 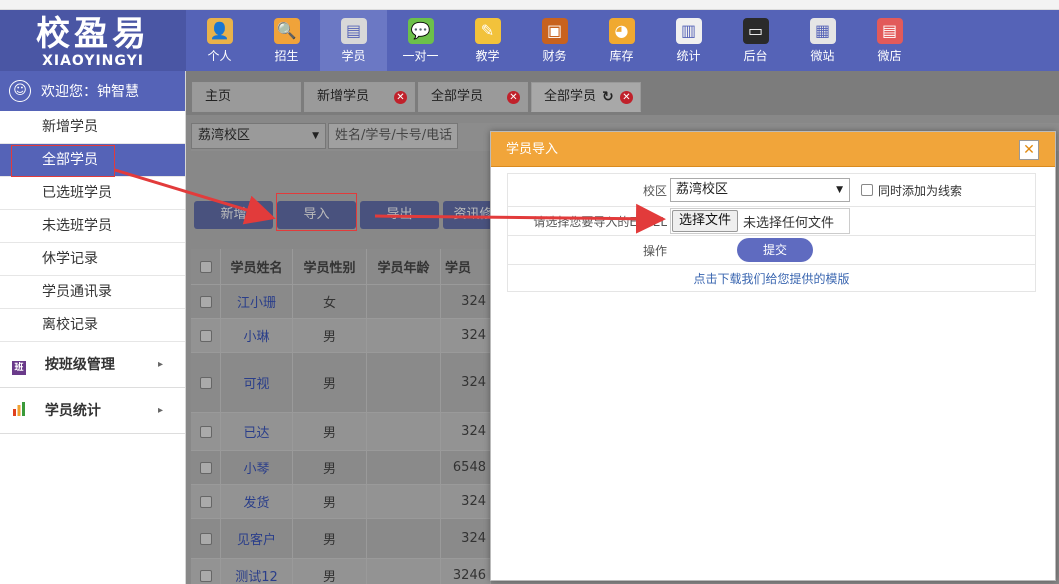 What do you see at coordinates (889, 40) in the screenshot?
I see `nav-item-10: ▤ 微店` at bounding box center [889, 40].